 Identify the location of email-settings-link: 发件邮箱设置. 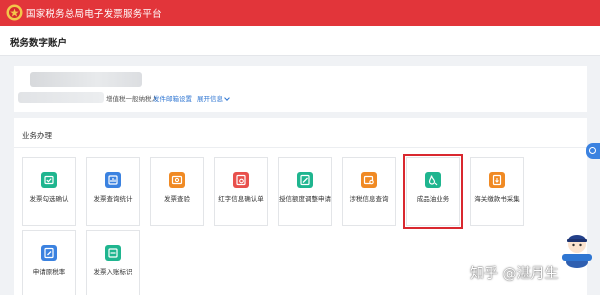
(172, 98).